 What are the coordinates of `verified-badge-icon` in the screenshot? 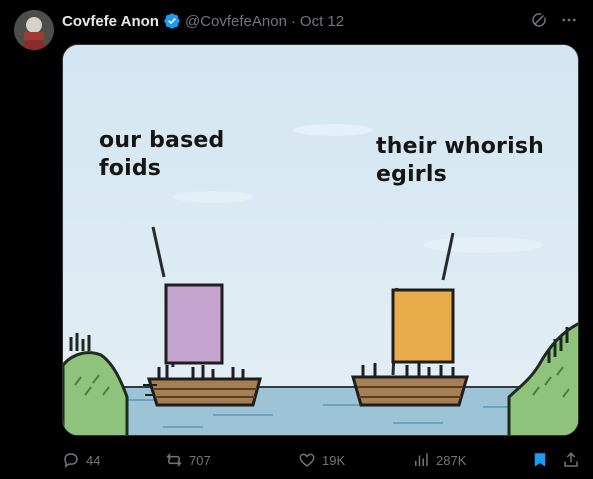 It's located at (172, 21).